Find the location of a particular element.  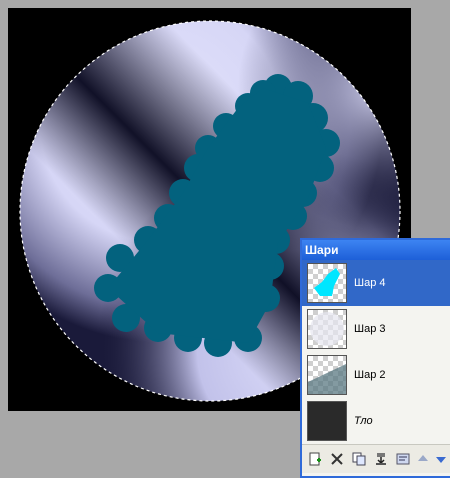

delete-layer-icon is located at coordinates (337, 459).